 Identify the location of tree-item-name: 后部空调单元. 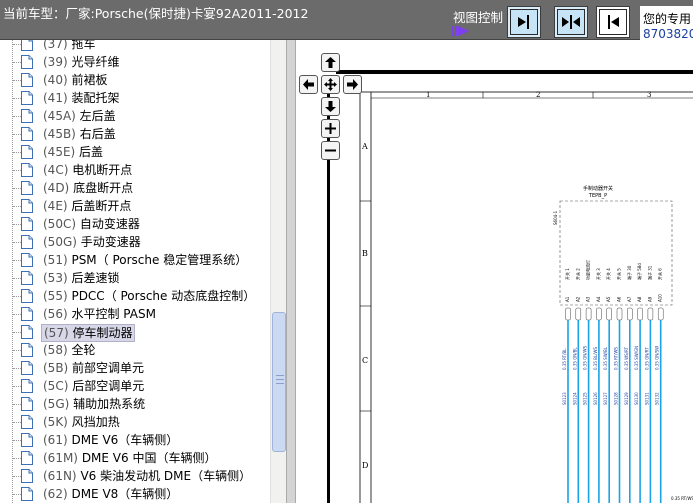
(108, 386).